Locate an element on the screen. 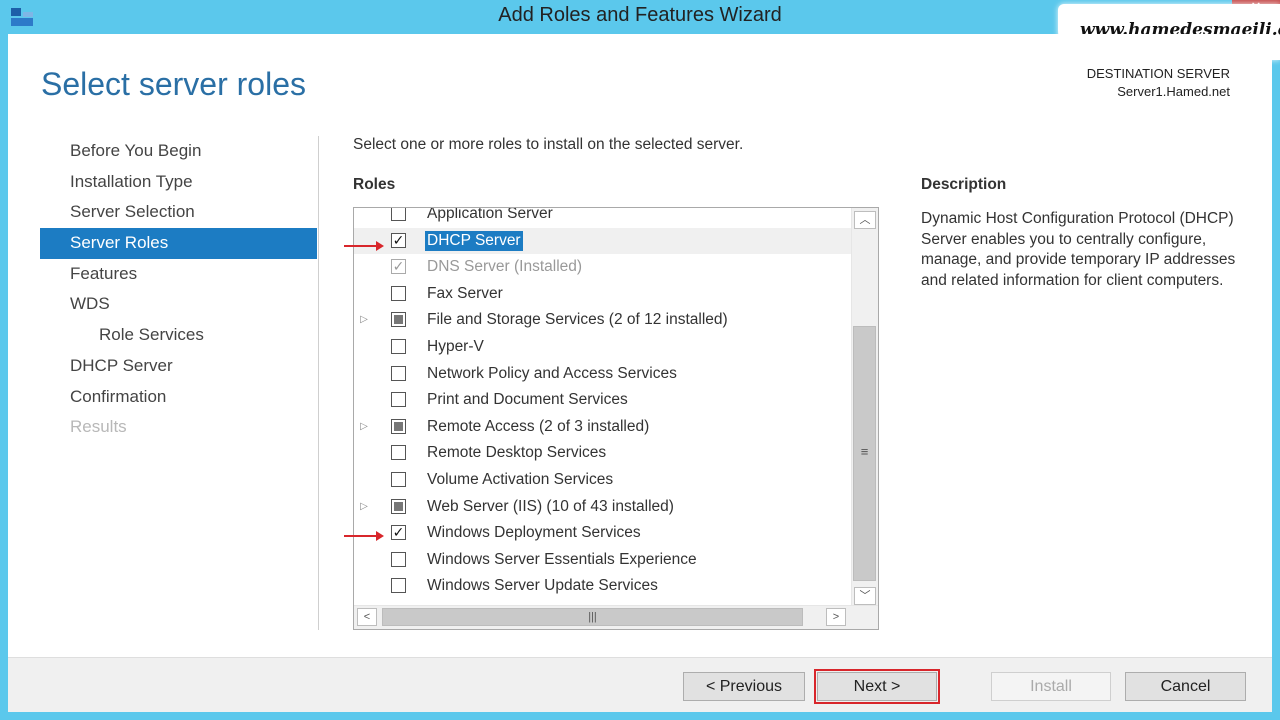 The height and width of the screenshot is (720, 1280). role-row: Windows Server Update Services is located at coordinates (603, 586).